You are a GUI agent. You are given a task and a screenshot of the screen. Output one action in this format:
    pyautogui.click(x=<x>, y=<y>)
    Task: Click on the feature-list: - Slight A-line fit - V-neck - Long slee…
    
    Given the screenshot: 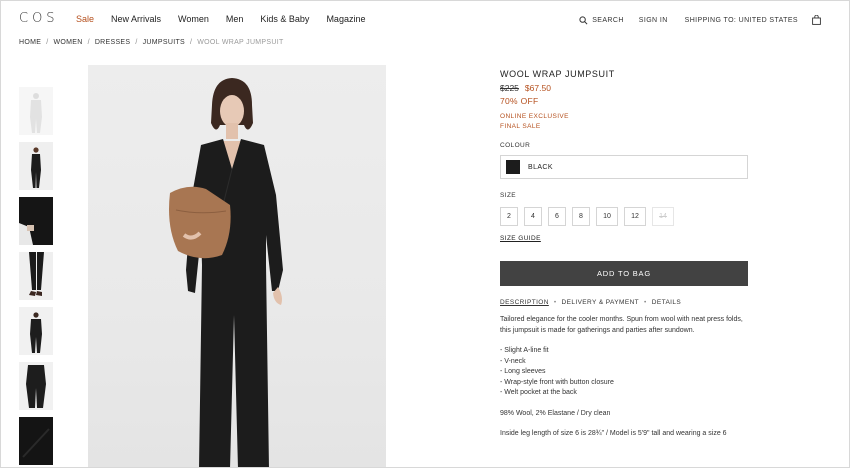 What is the action you would take?
    pyautogui.click(x=625, y=372)
    